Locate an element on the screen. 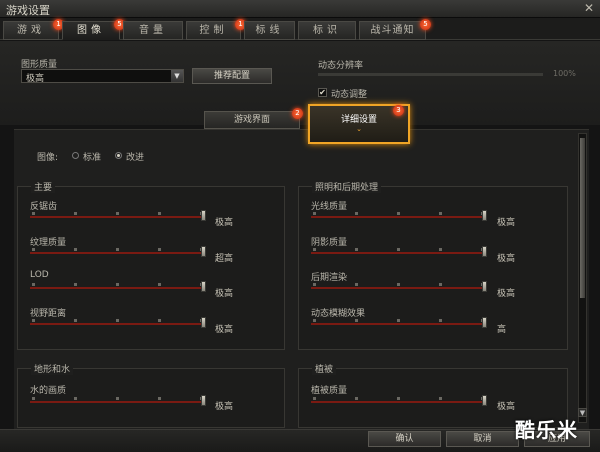 The width and height of the screenshot is (600, 452). lod-slider is located at coordinates (118, 286).